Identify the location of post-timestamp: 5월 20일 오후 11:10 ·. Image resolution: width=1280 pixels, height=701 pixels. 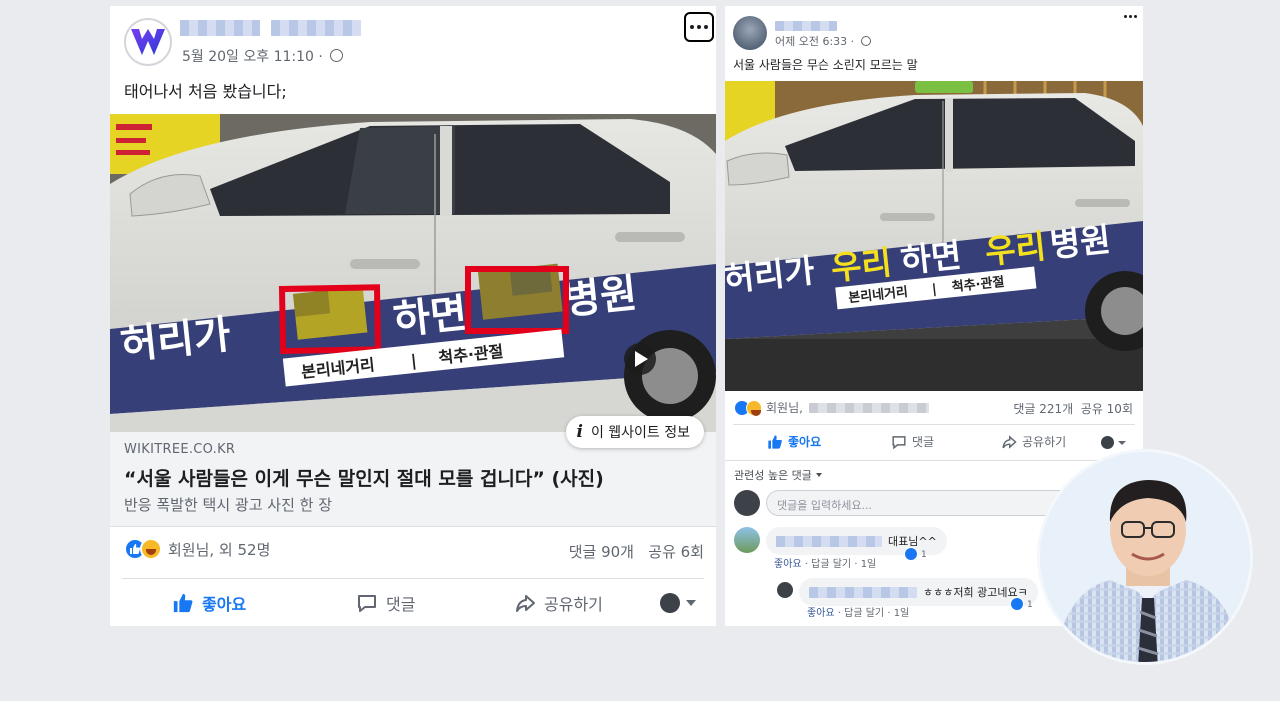
(263, 56).